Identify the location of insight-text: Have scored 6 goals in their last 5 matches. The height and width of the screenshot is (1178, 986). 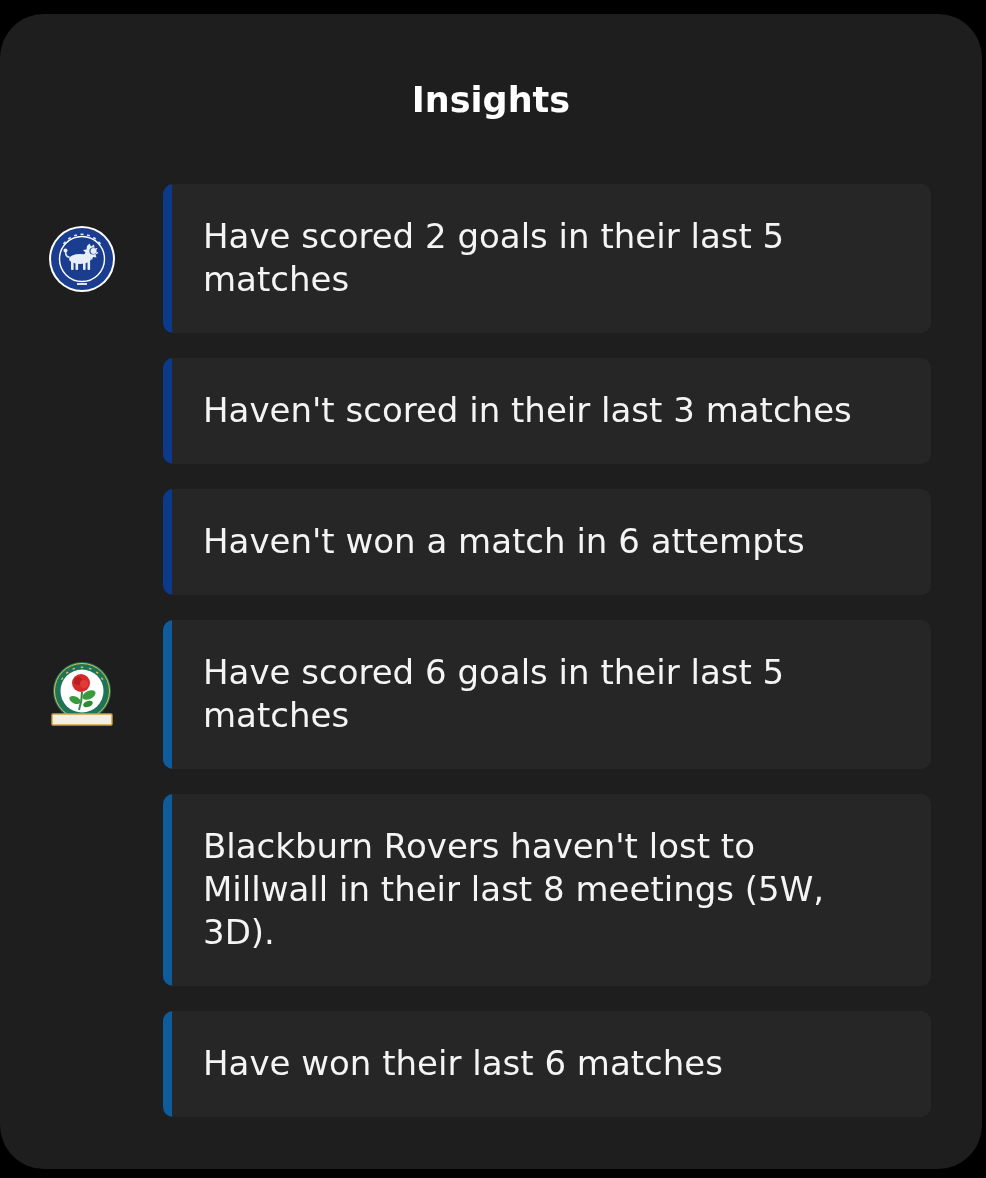
(494, 693).